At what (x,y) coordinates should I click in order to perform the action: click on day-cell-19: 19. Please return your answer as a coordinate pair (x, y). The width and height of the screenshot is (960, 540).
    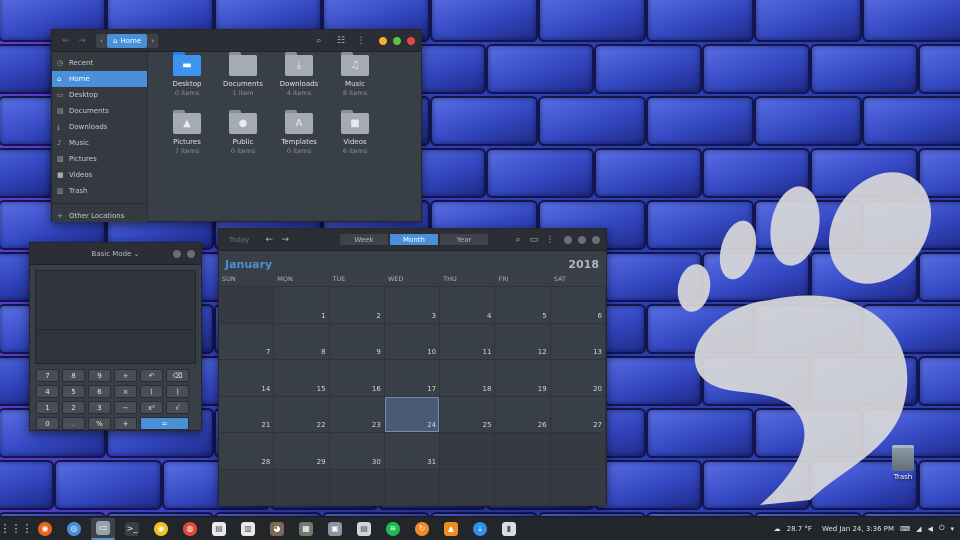
    Looking at the image, I should click on (523, 378).